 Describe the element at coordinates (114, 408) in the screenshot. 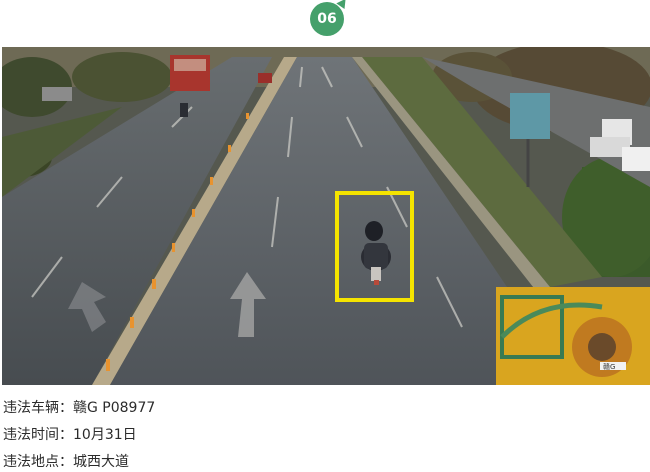

I see `vehicle-value: 赣G P08977` at that location.